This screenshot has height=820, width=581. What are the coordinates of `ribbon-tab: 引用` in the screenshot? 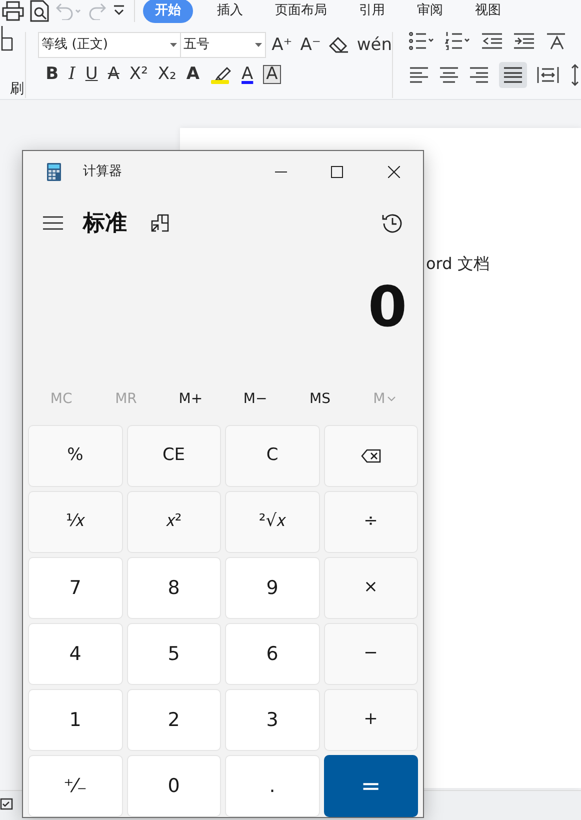 It's located at (372, 11).